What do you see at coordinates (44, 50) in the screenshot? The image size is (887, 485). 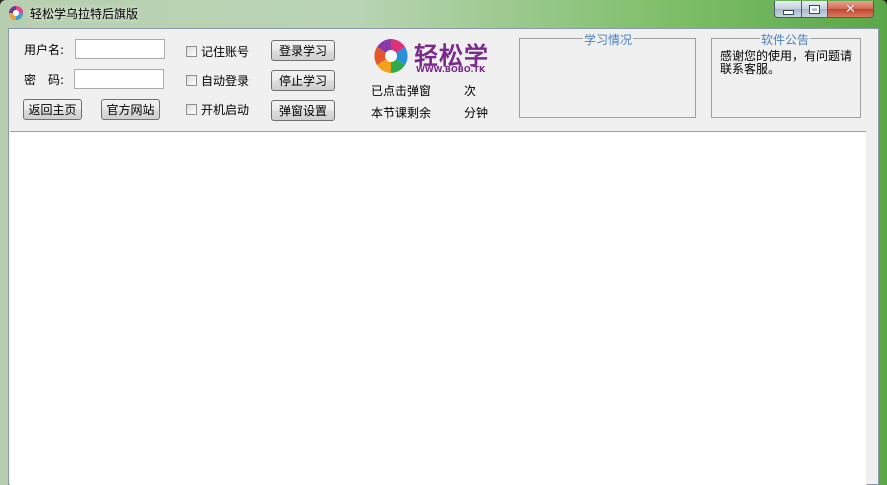 I see `username-label: 用户名:` at bounding box center [44, 50].